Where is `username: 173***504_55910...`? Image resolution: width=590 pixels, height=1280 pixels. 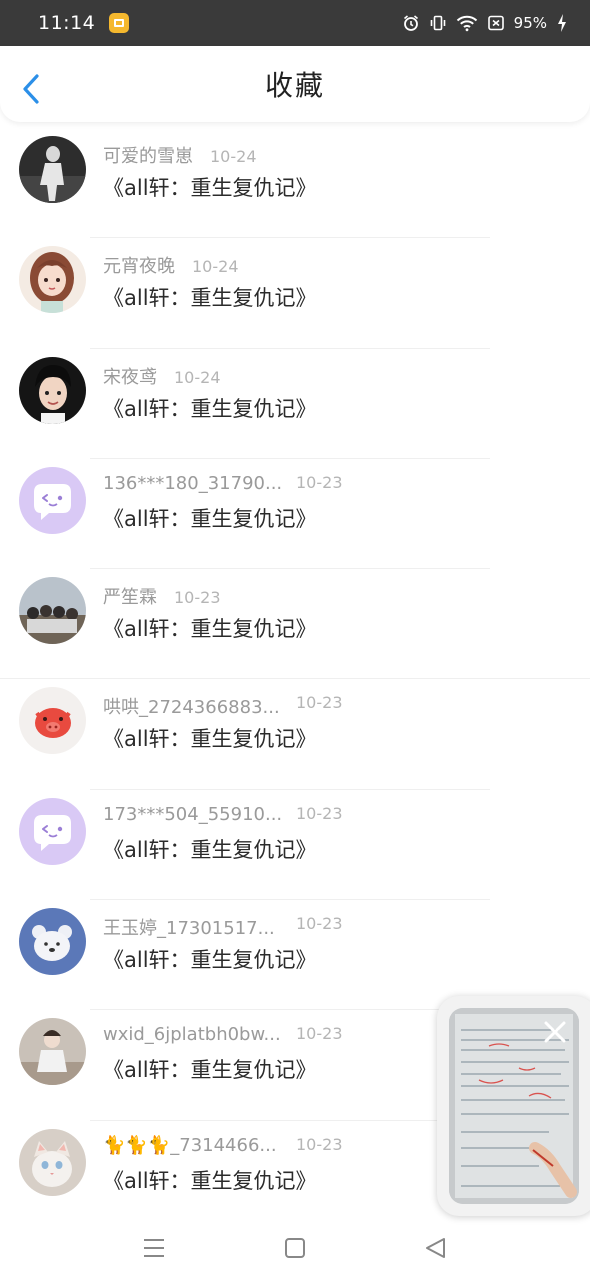 username: 173***504_55910... is located at coordinates (193, 814).